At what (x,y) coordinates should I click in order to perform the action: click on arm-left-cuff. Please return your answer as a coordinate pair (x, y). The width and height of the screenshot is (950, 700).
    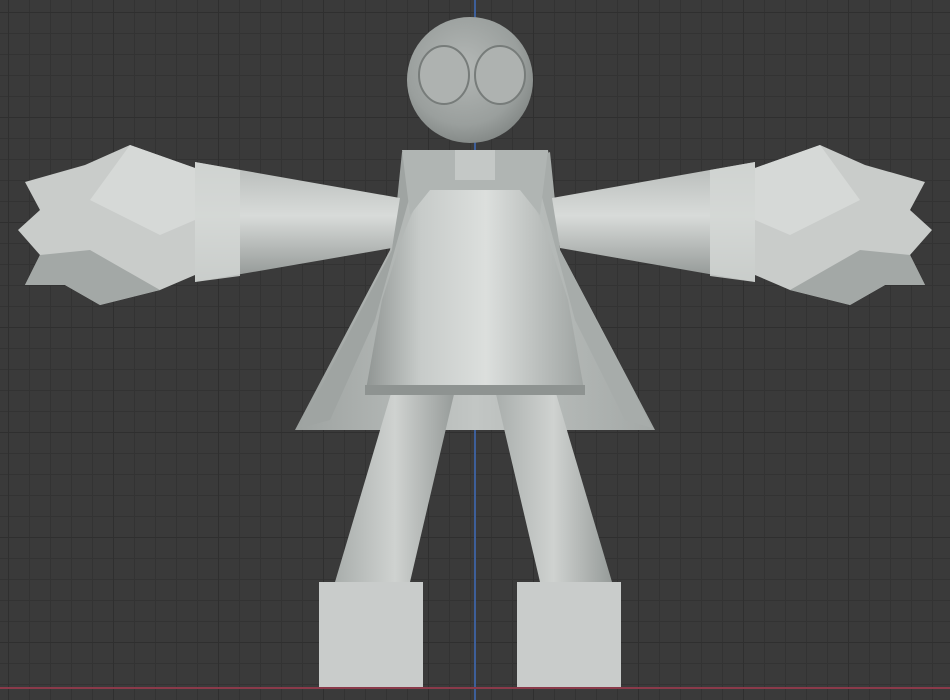
    Looking at the image, I should click on (217, 222).